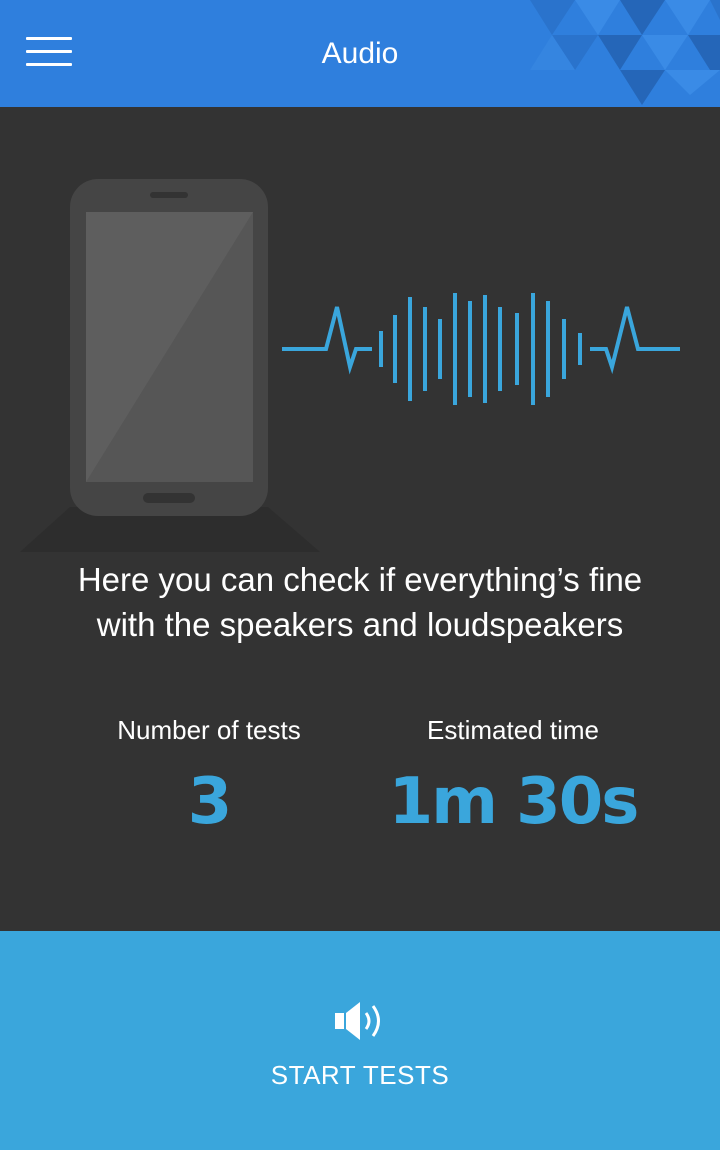 The width and height of the screenshot is (720, 1150). I want to click on estimated-time-stat: Estimated time 1m 30s, so click(513, 777).